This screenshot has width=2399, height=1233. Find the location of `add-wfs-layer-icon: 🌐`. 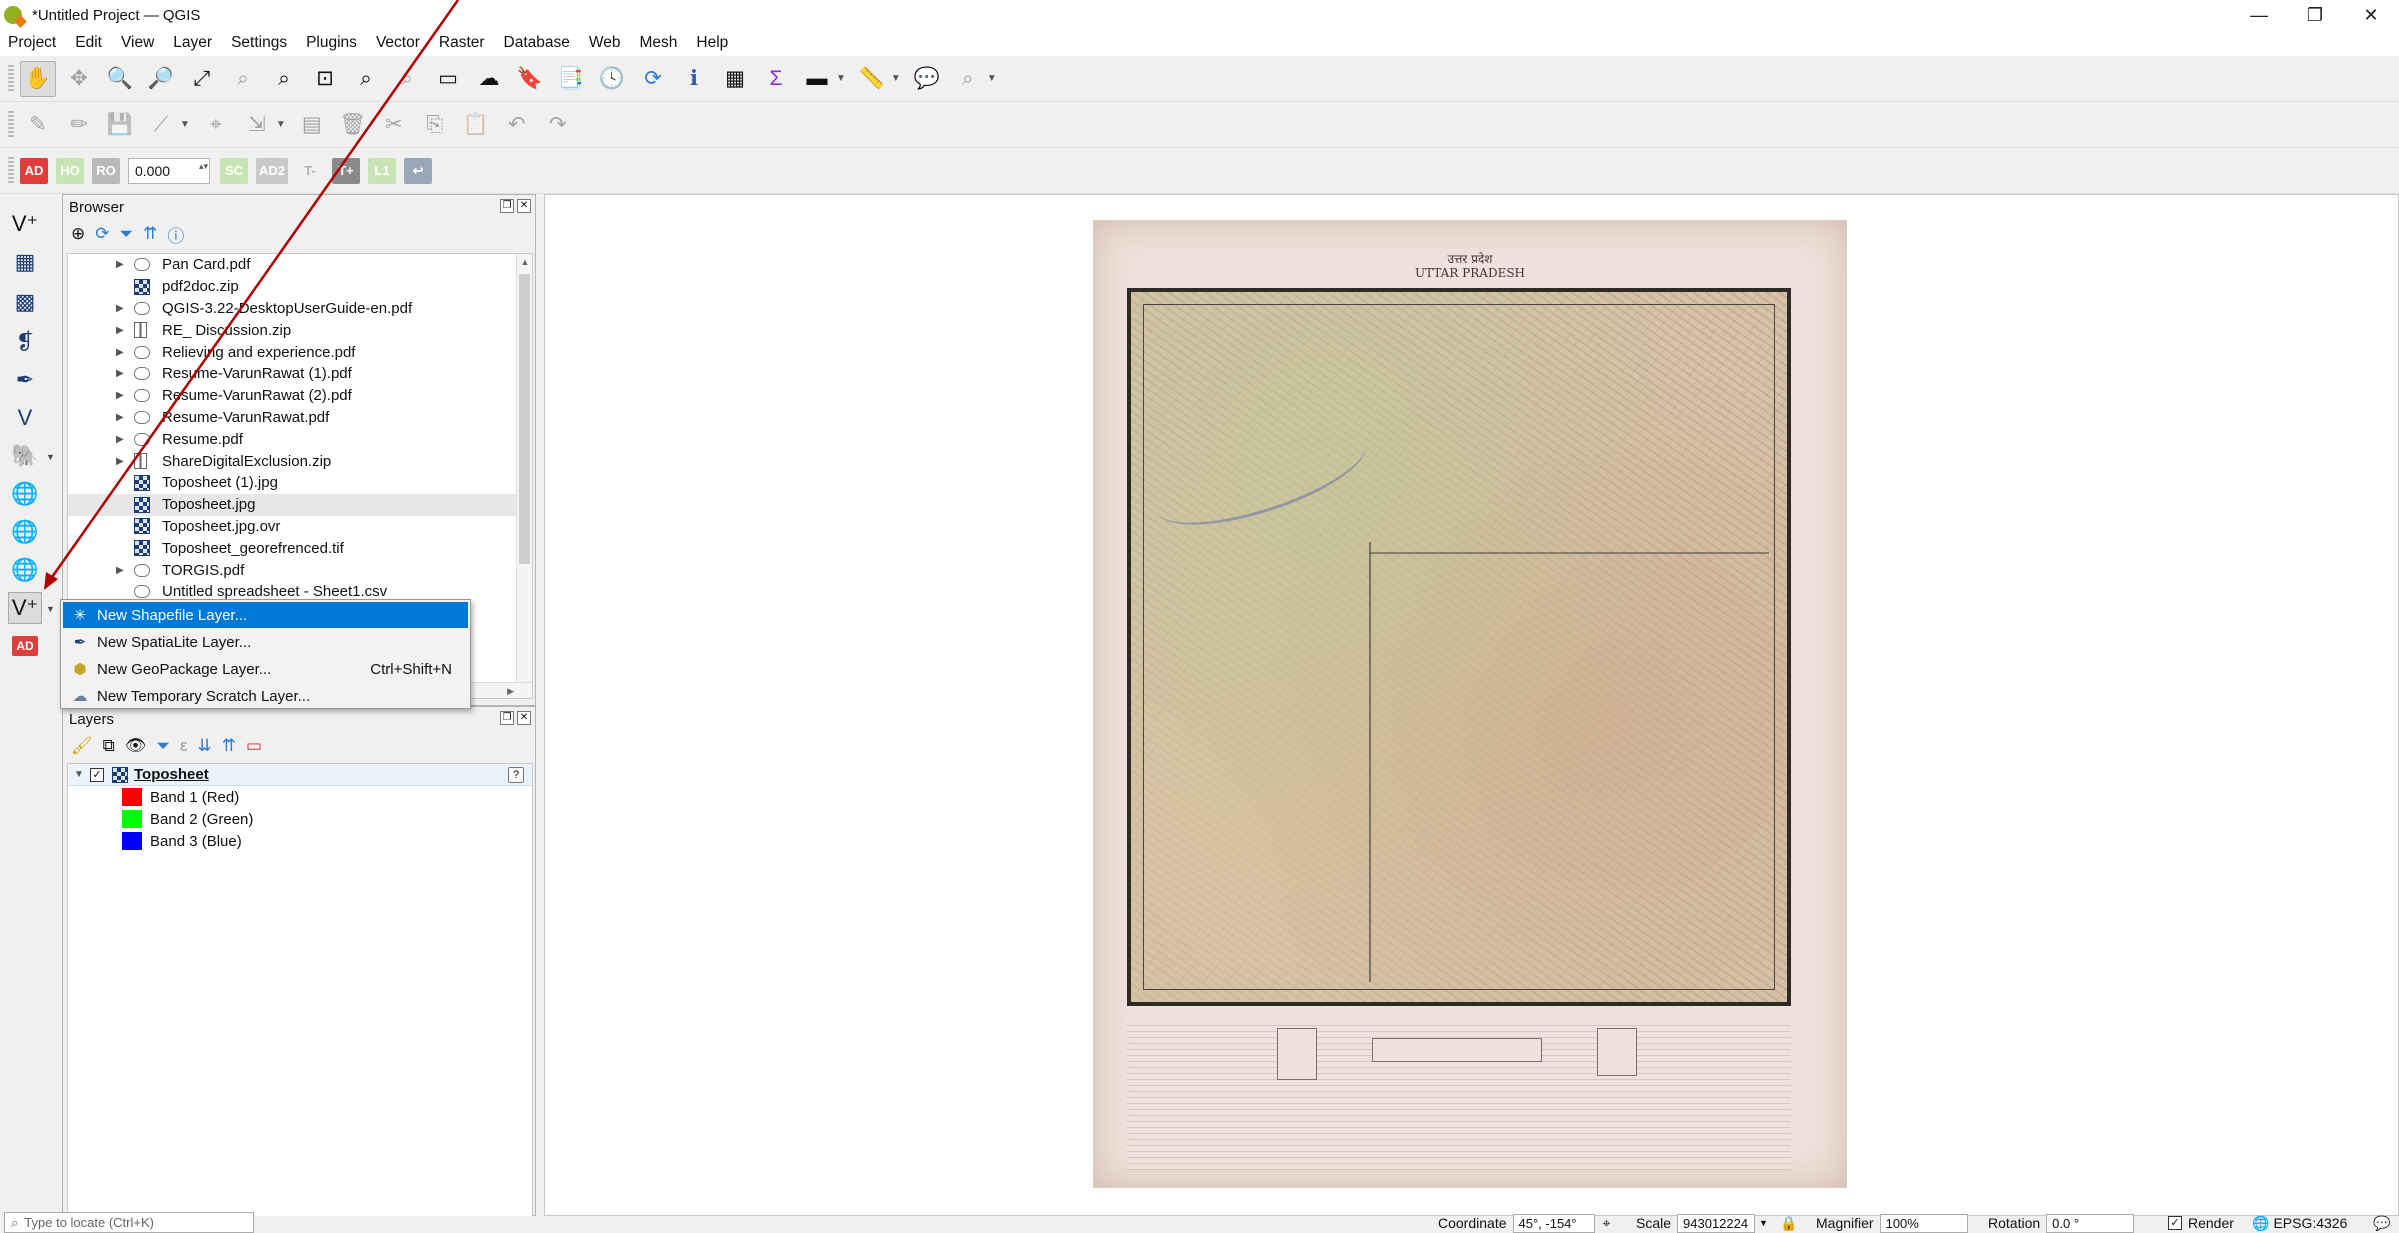

add-wfs-layer-icon: 🌐 is located at coordinates (25, 532).